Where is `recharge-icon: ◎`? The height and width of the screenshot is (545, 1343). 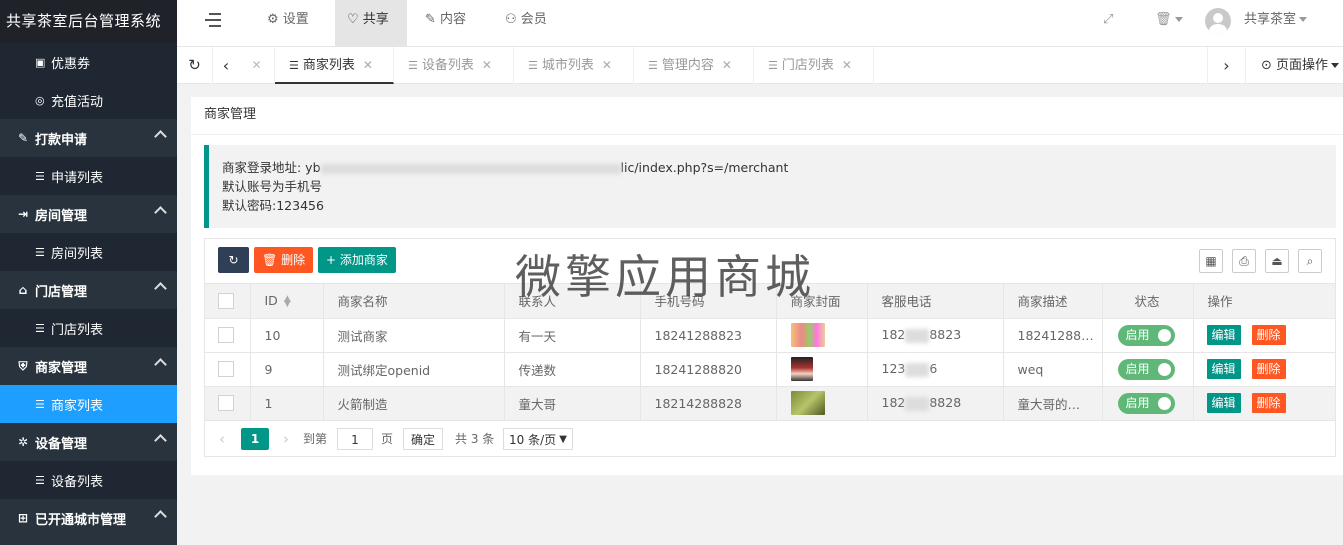 recharge-icon: ◎ is located at coordinates (40, 100).